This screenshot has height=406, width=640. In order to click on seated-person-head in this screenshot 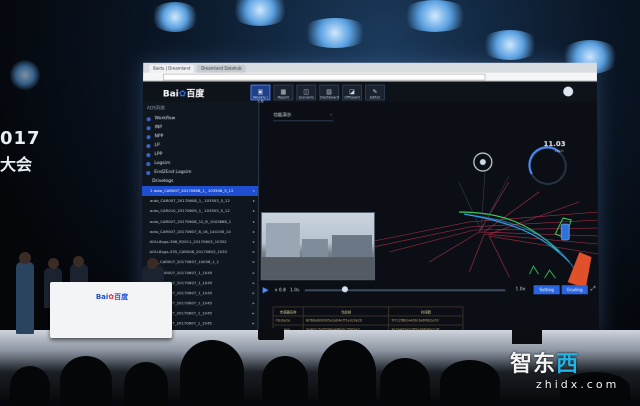, I will do `click(152, 263)`.